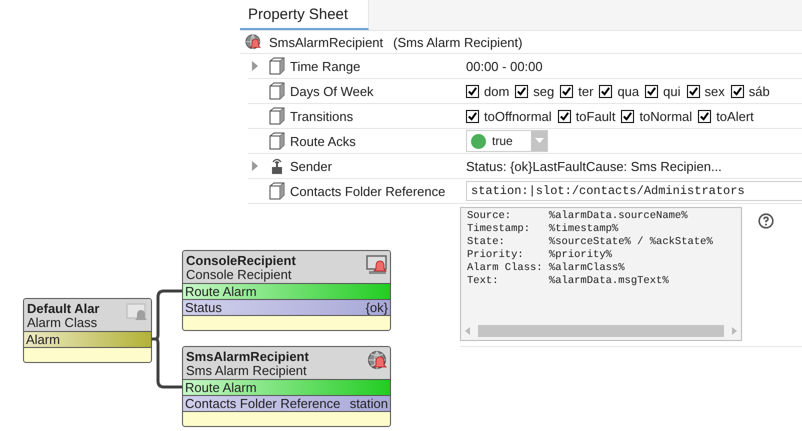 Image resolution: width=802 pixels, height=431 pixels. Describe the element at coordinates (497, 91) in the screenshot. I see `checkbox-label: dom` at that location.